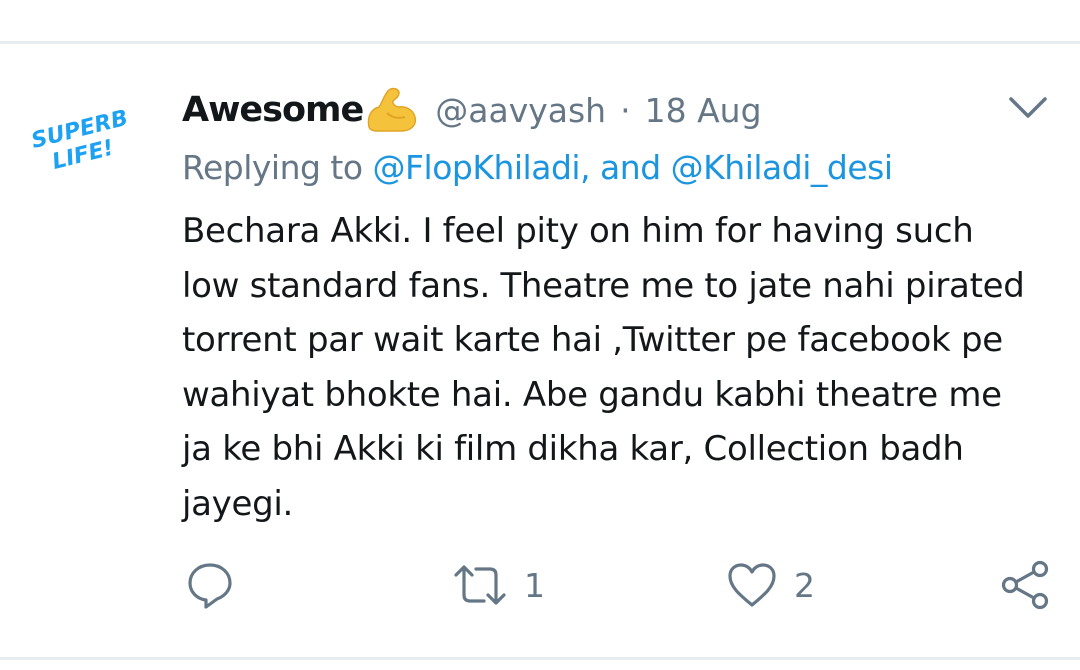  I want to click on retweet-button: 1, so click(498, 585).